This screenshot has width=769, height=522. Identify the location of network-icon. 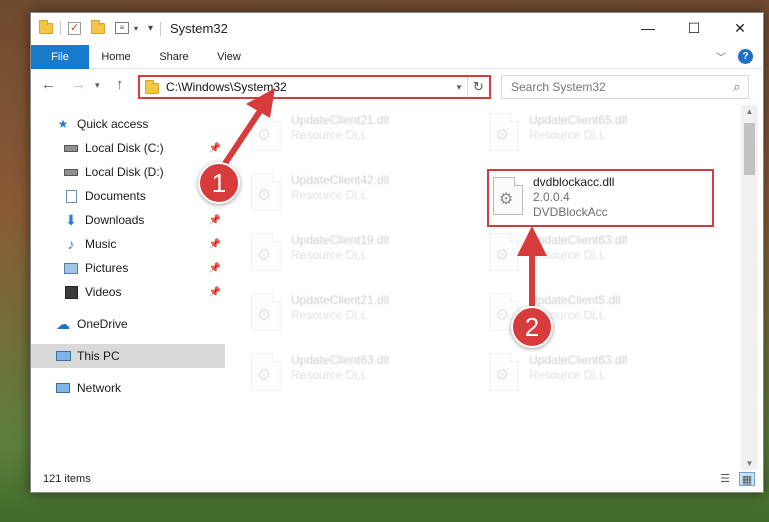
(63, 388).